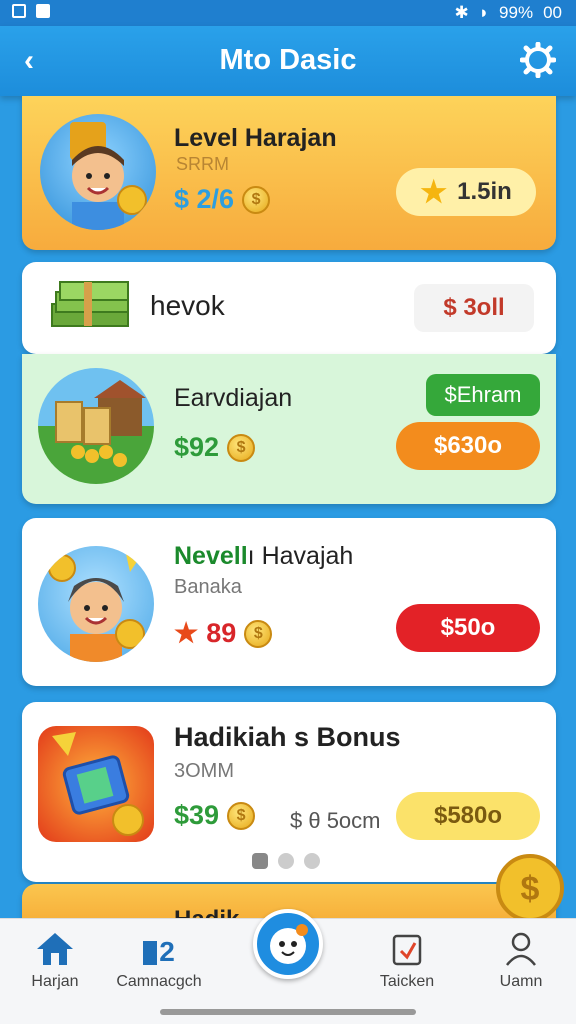 The height and width of the screenshot is (1024, 576). I want to click on secondary-value: $ θ 5ocm, so click(335, 820).